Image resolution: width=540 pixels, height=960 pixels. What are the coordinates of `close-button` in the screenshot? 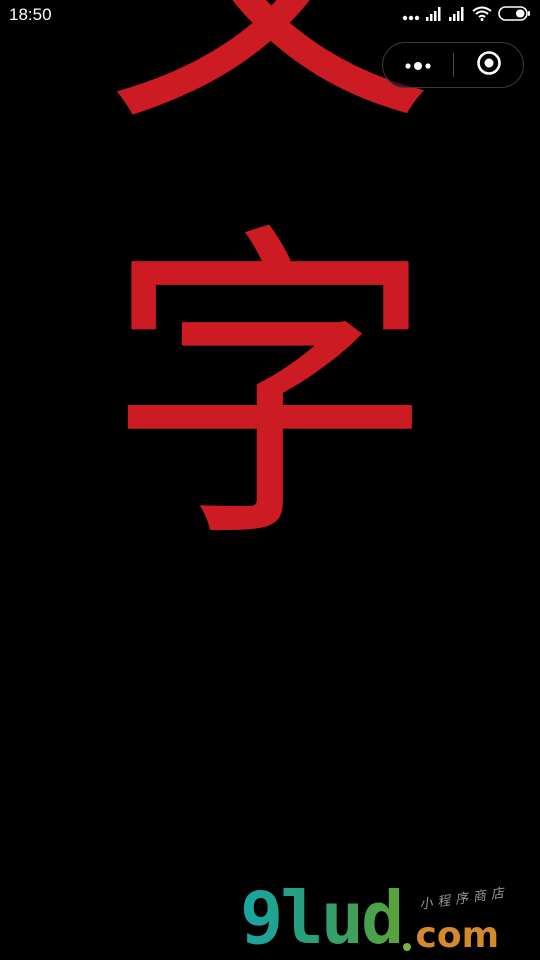 It's located at (489, 65).